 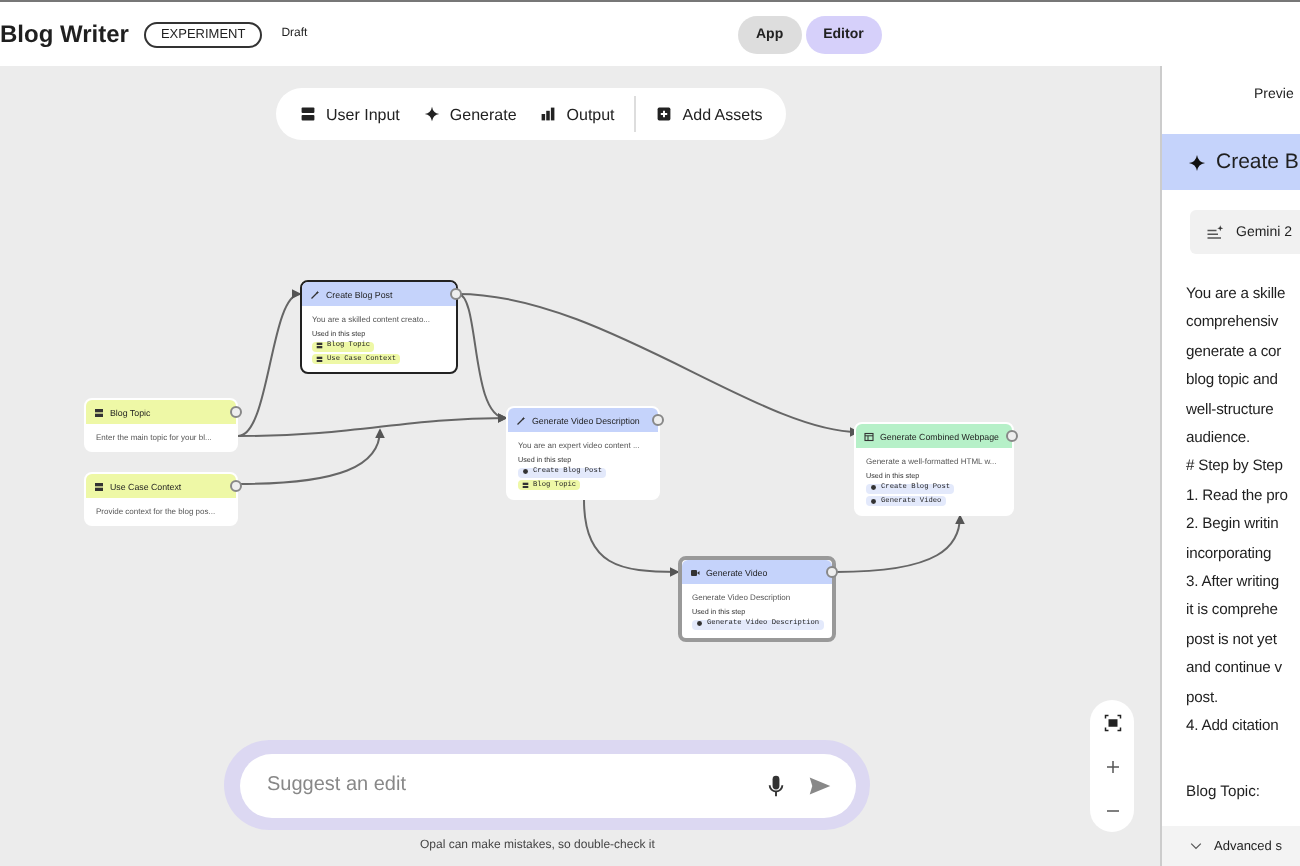 I want to click on zoom-in-icon, so click(x=1112, y=766).